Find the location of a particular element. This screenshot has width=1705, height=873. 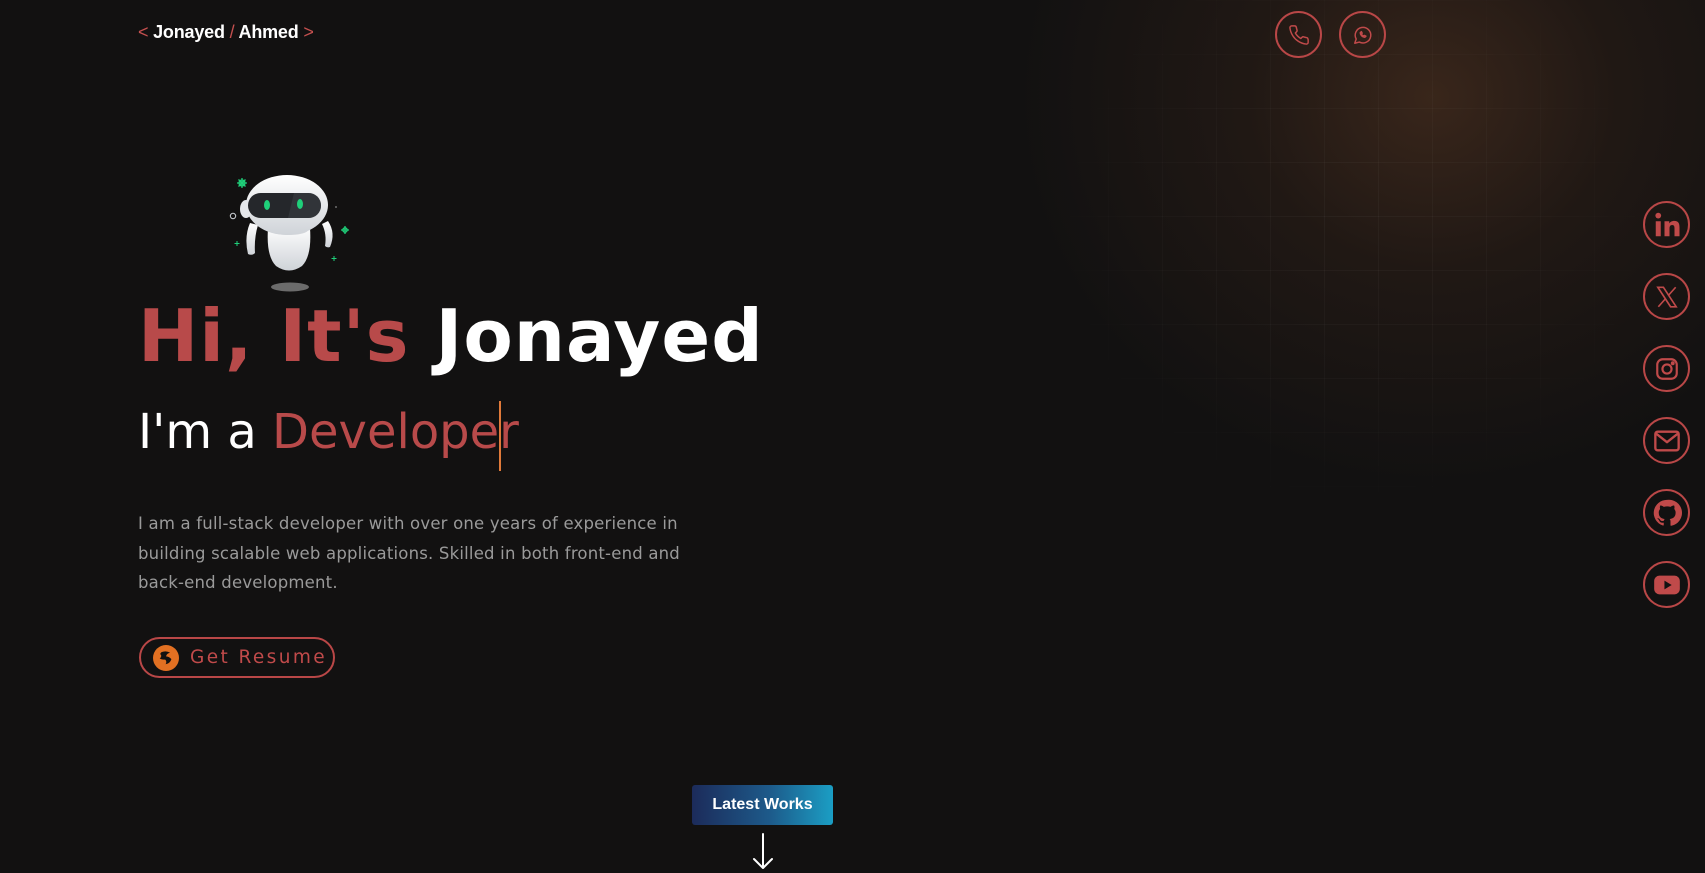

email-button is located at coordinates (1666, 440).